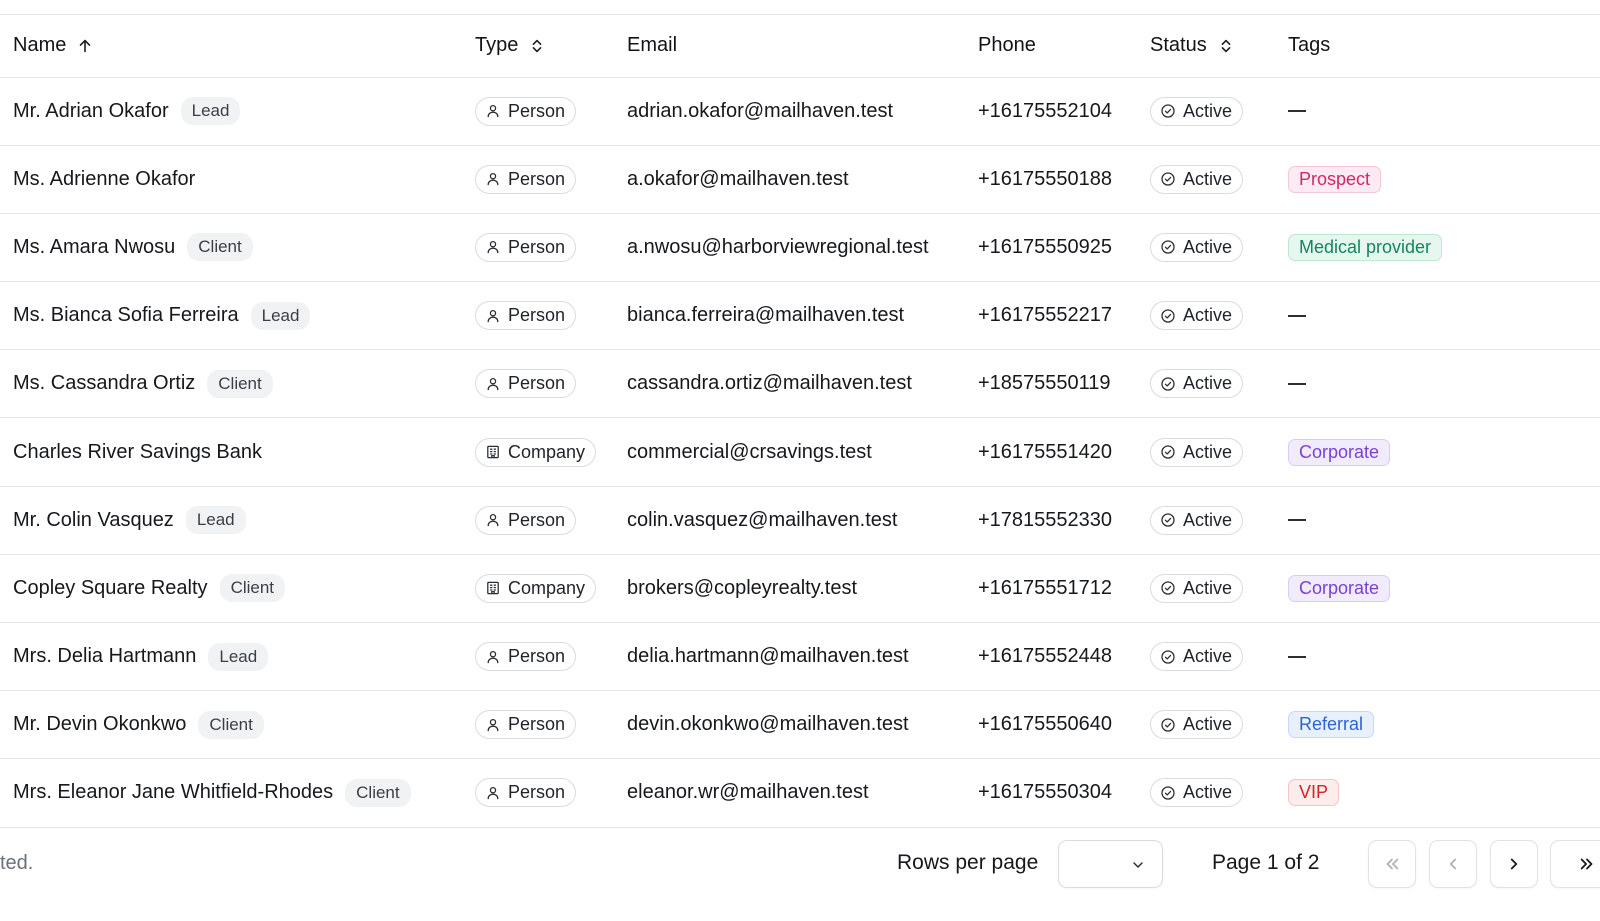  I want to click on column-header-tags: Tags, so click(1437, 46).